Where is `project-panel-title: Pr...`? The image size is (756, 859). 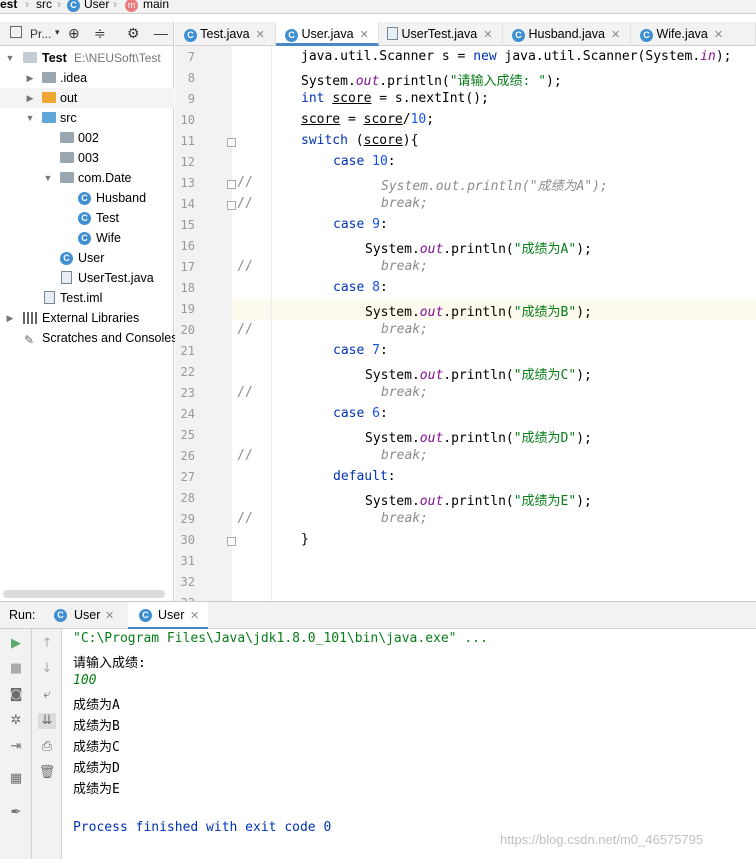
project-panel-title: Pr... is located at coordinates (40, 34).